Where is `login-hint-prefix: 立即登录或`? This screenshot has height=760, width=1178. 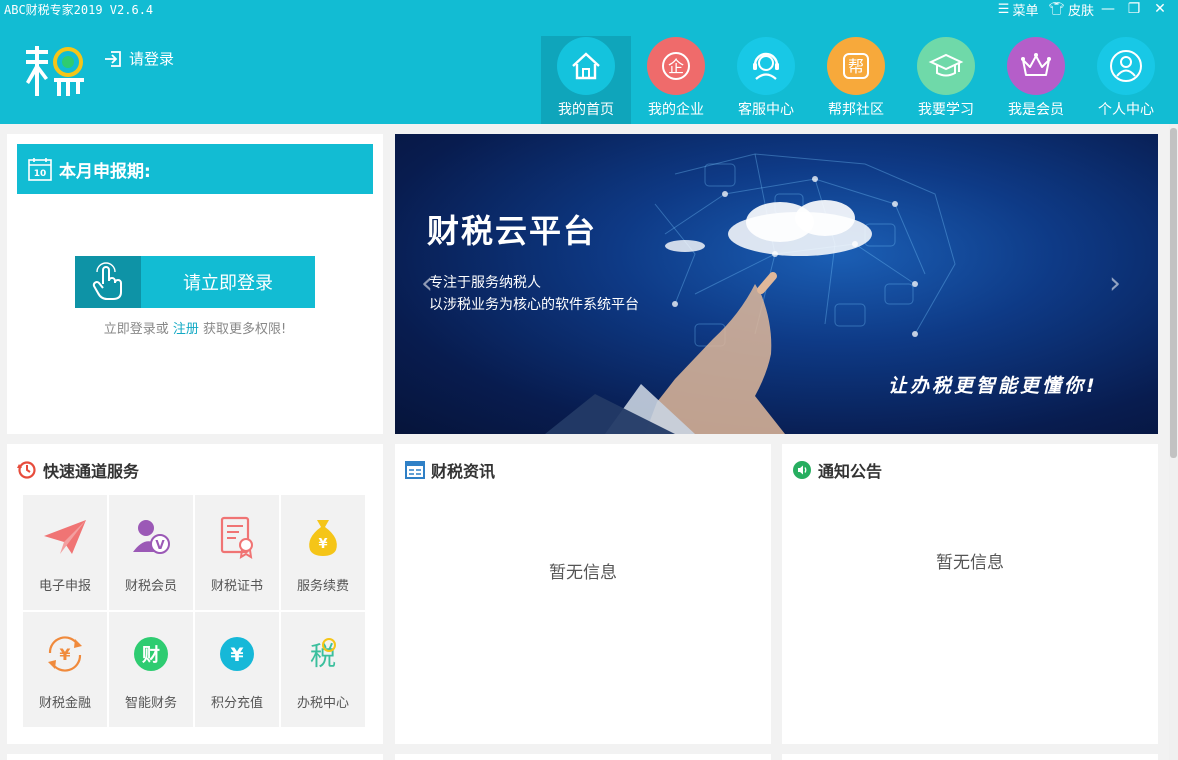
login-hint-prefix: 立即登录或 is located at coordinates (136, 329).